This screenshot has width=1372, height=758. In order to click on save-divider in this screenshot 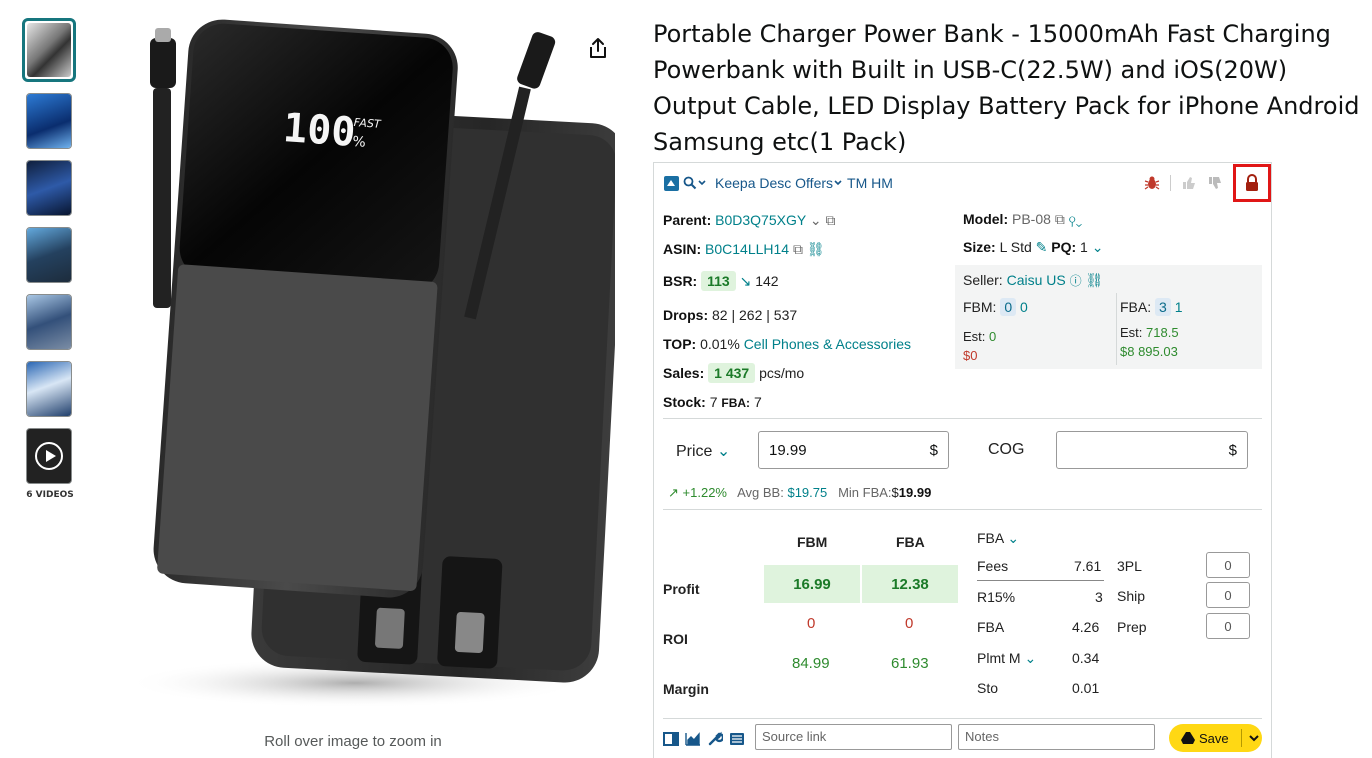, I will do `click(1241, 738)`.